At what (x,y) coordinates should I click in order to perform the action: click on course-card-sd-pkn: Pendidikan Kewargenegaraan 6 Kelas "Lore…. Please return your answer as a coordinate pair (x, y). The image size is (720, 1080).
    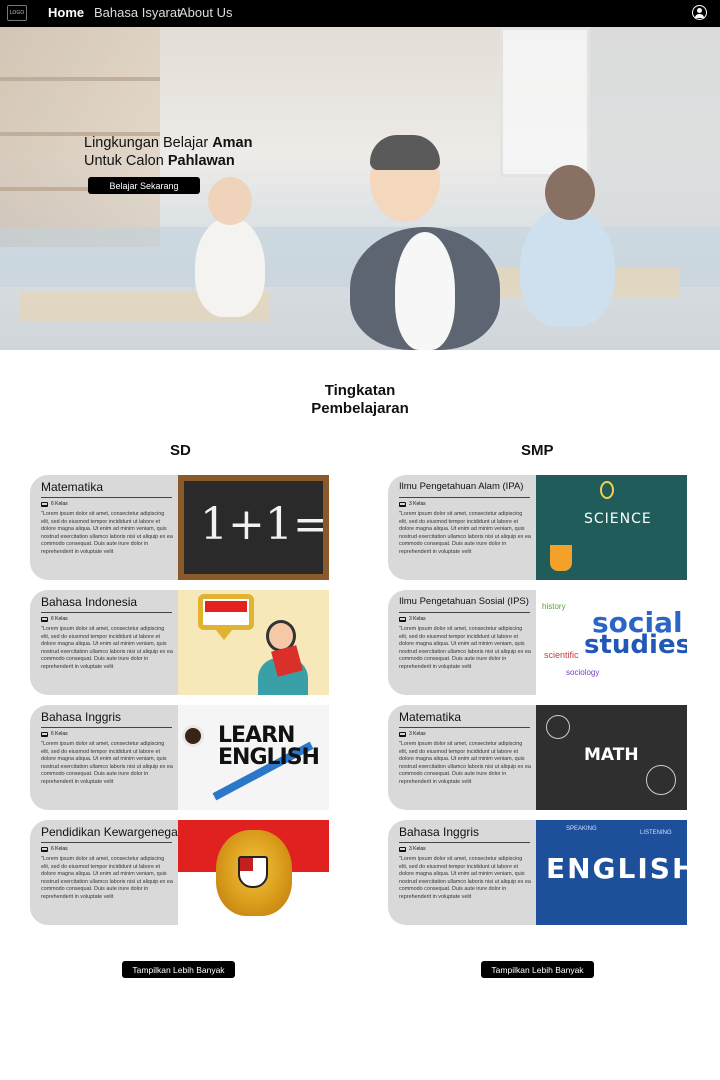
    Looking at the image, I should click on (179, 872).